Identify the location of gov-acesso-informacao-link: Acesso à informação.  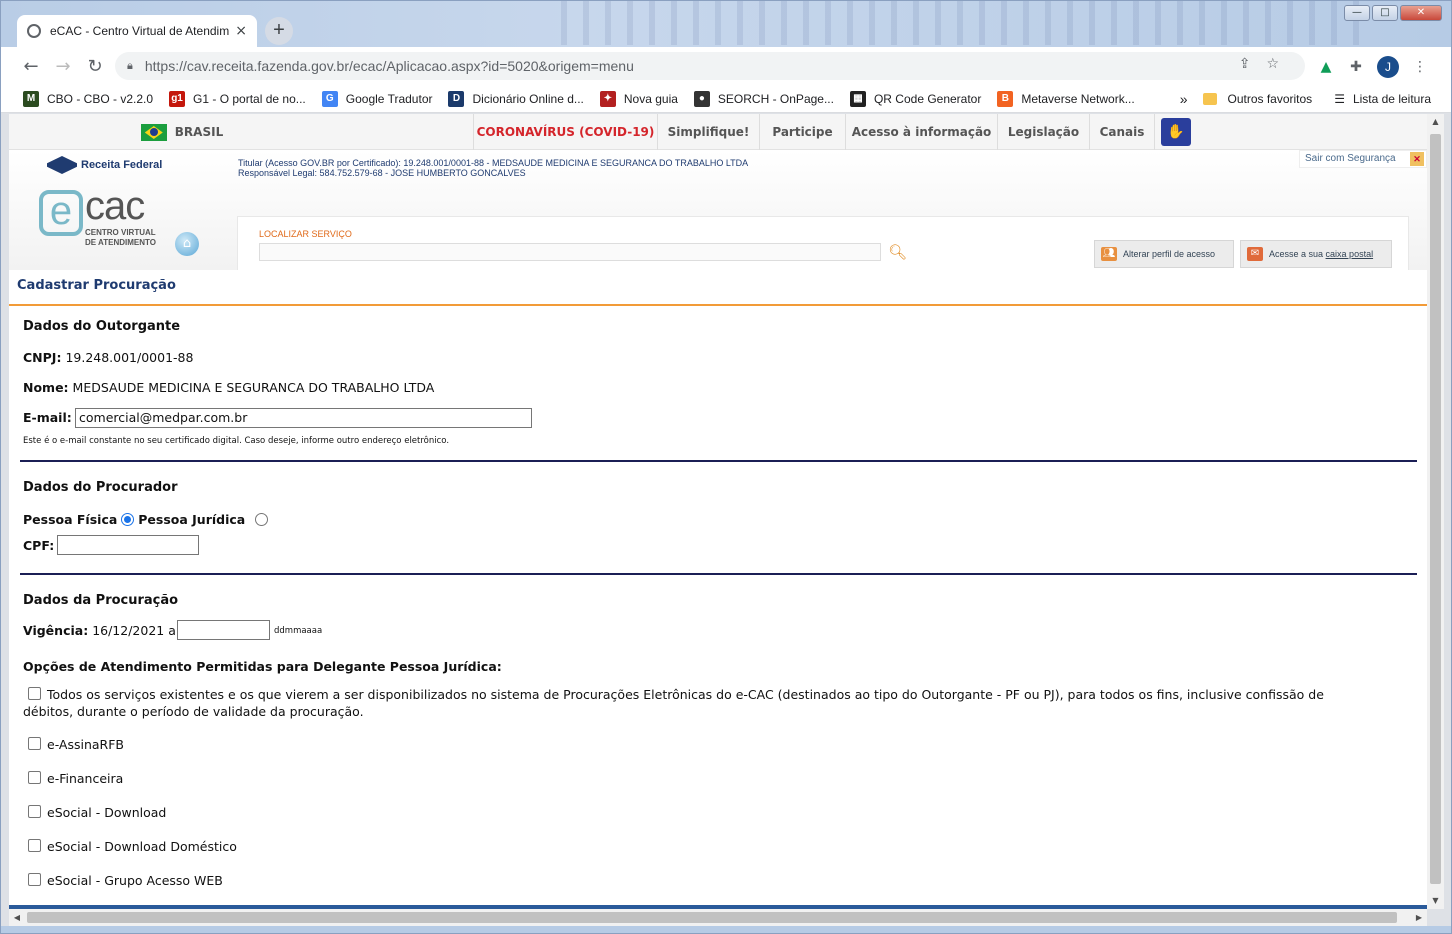
(921, 132).